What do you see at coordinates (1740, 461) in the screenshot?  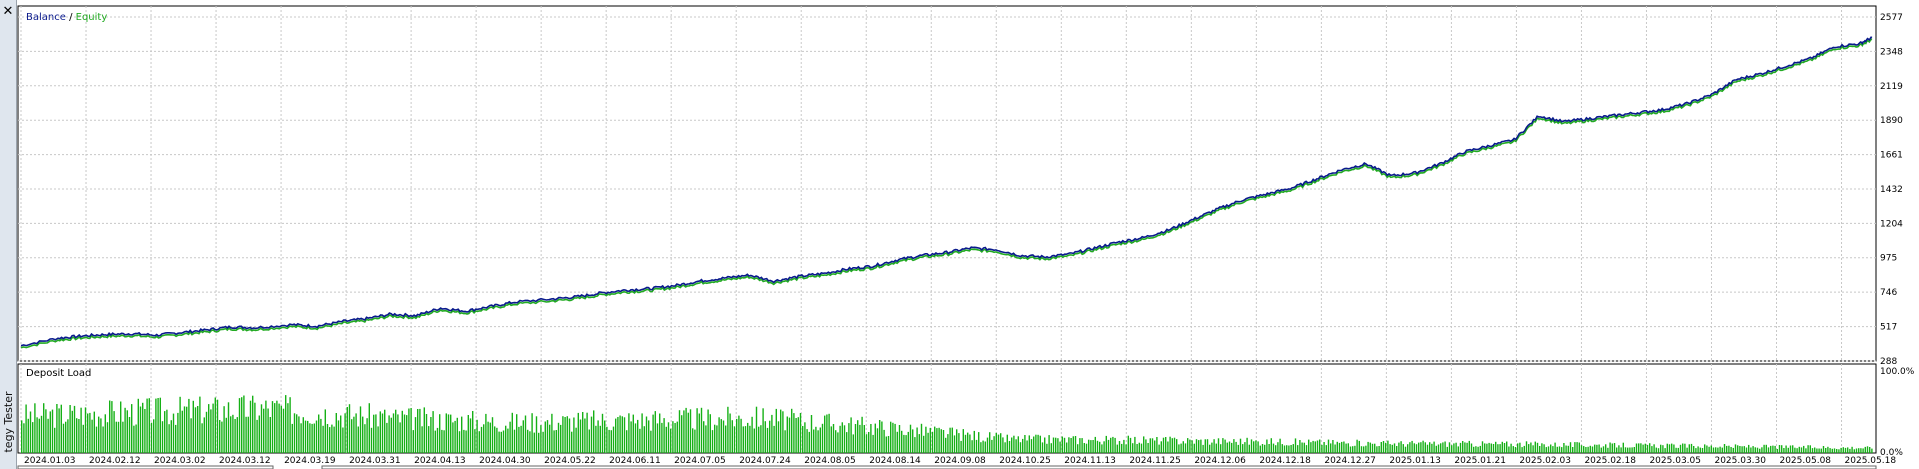 I see `x-tick-label: 2025.03.30` at bounding box center [1740, 461].